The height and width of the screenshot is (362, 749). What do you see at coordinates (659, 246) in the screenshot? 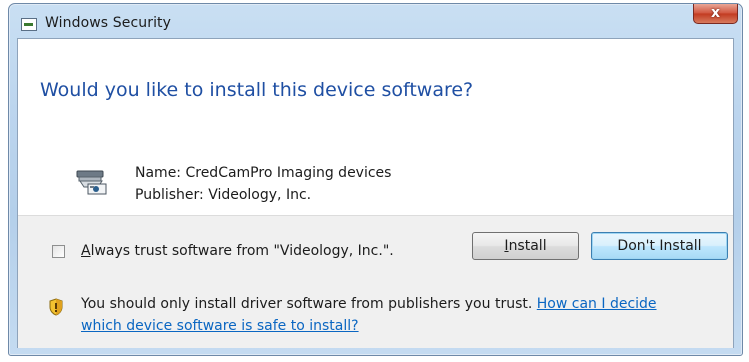
I see `dont-install-button: Don't Install` at bounding box center [659, 246].